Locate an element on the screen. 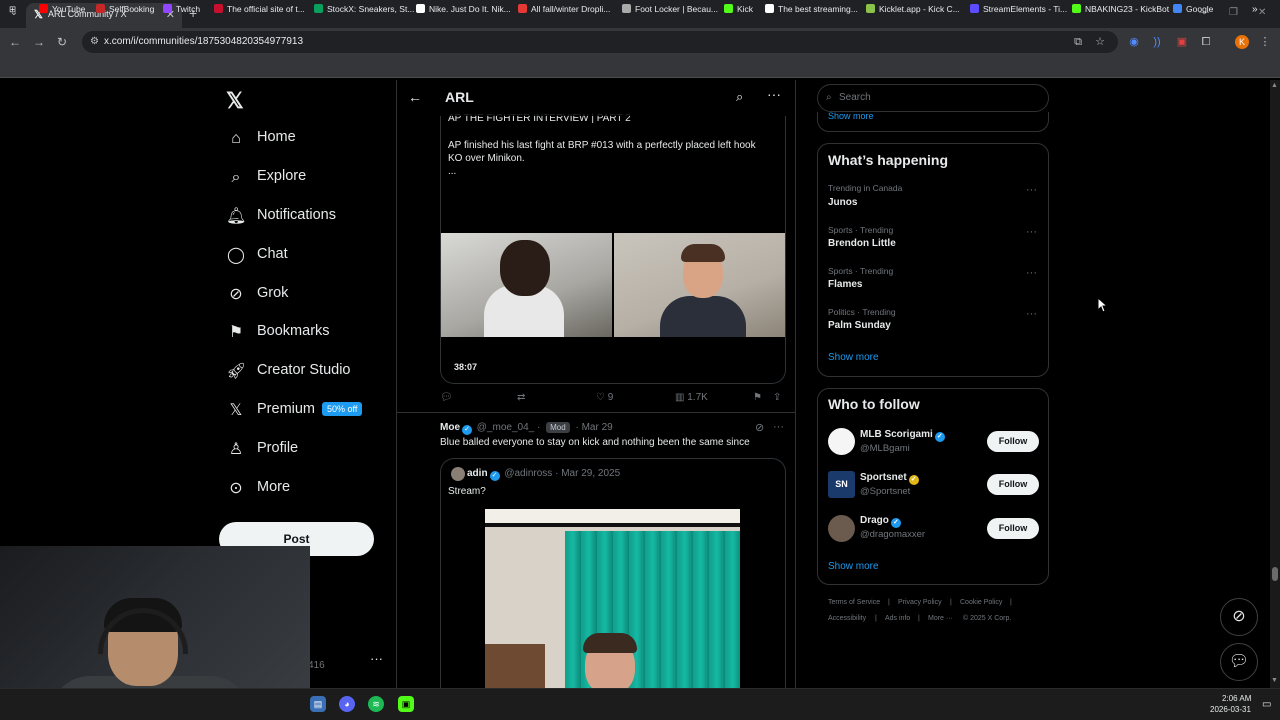  footer-accessibility-link: Accessibility is located at coordinates (847, 618).